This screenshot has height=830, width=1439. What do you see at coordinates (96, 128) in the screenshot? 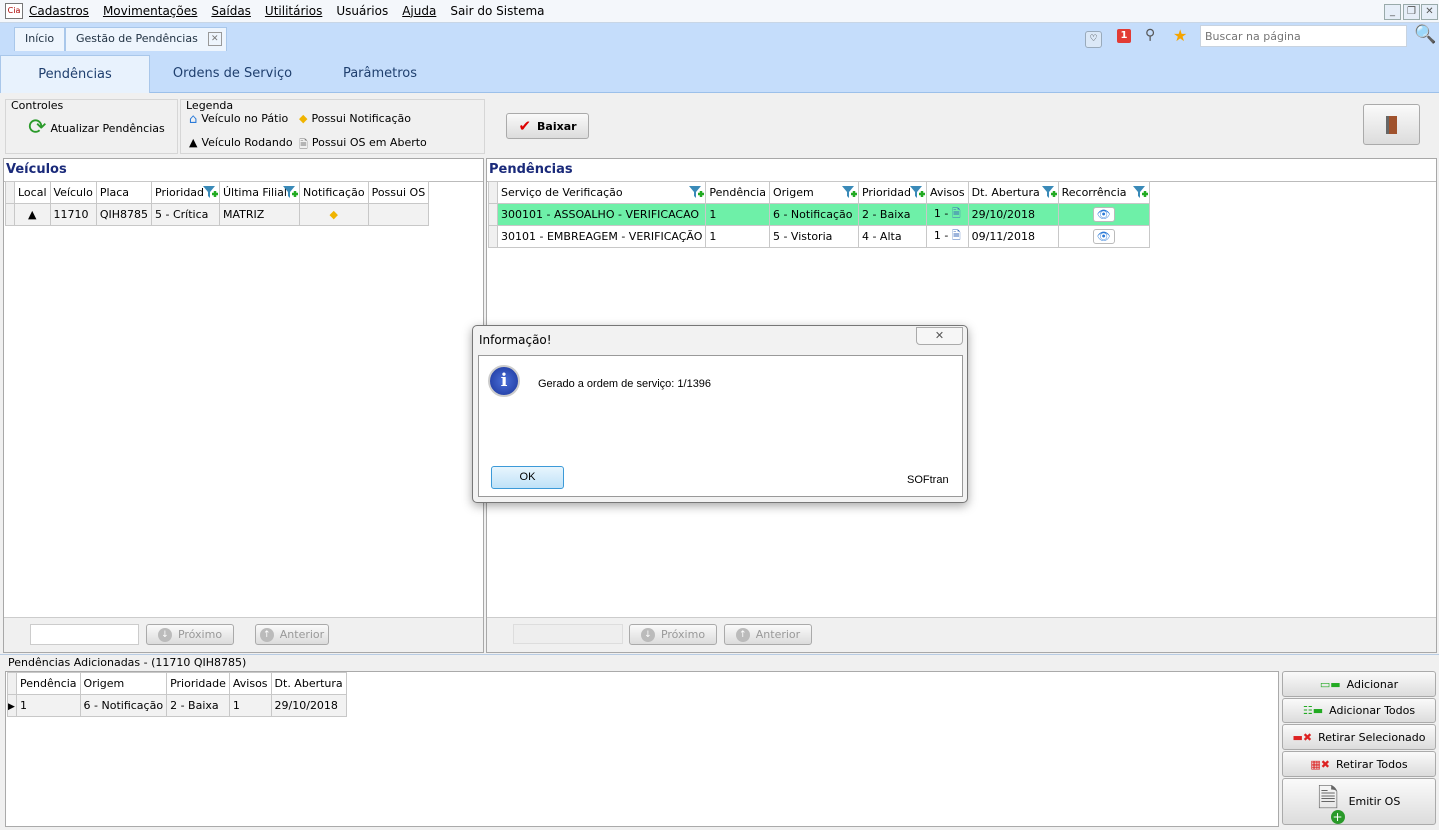
I see `refresh-button: ⟳ Atualizar Pendências` at bounding box center [96, 128].